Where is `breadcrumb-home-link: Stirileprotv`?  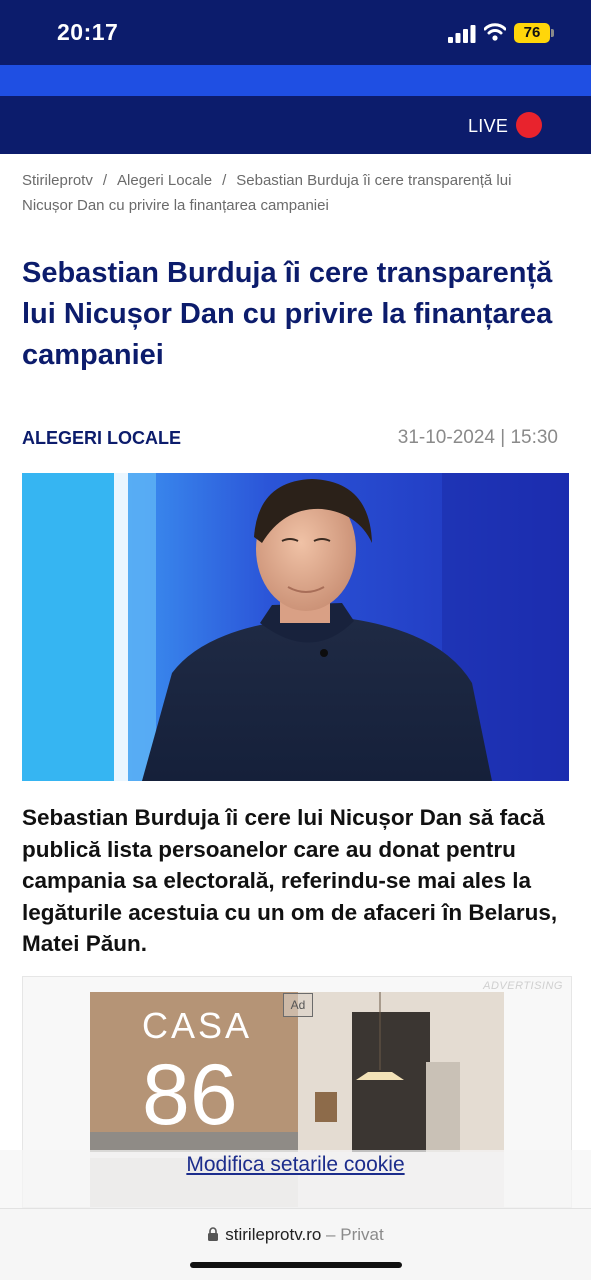 breadcrumb-home-link: Stirileprotv is located at coordinates (57, 180).